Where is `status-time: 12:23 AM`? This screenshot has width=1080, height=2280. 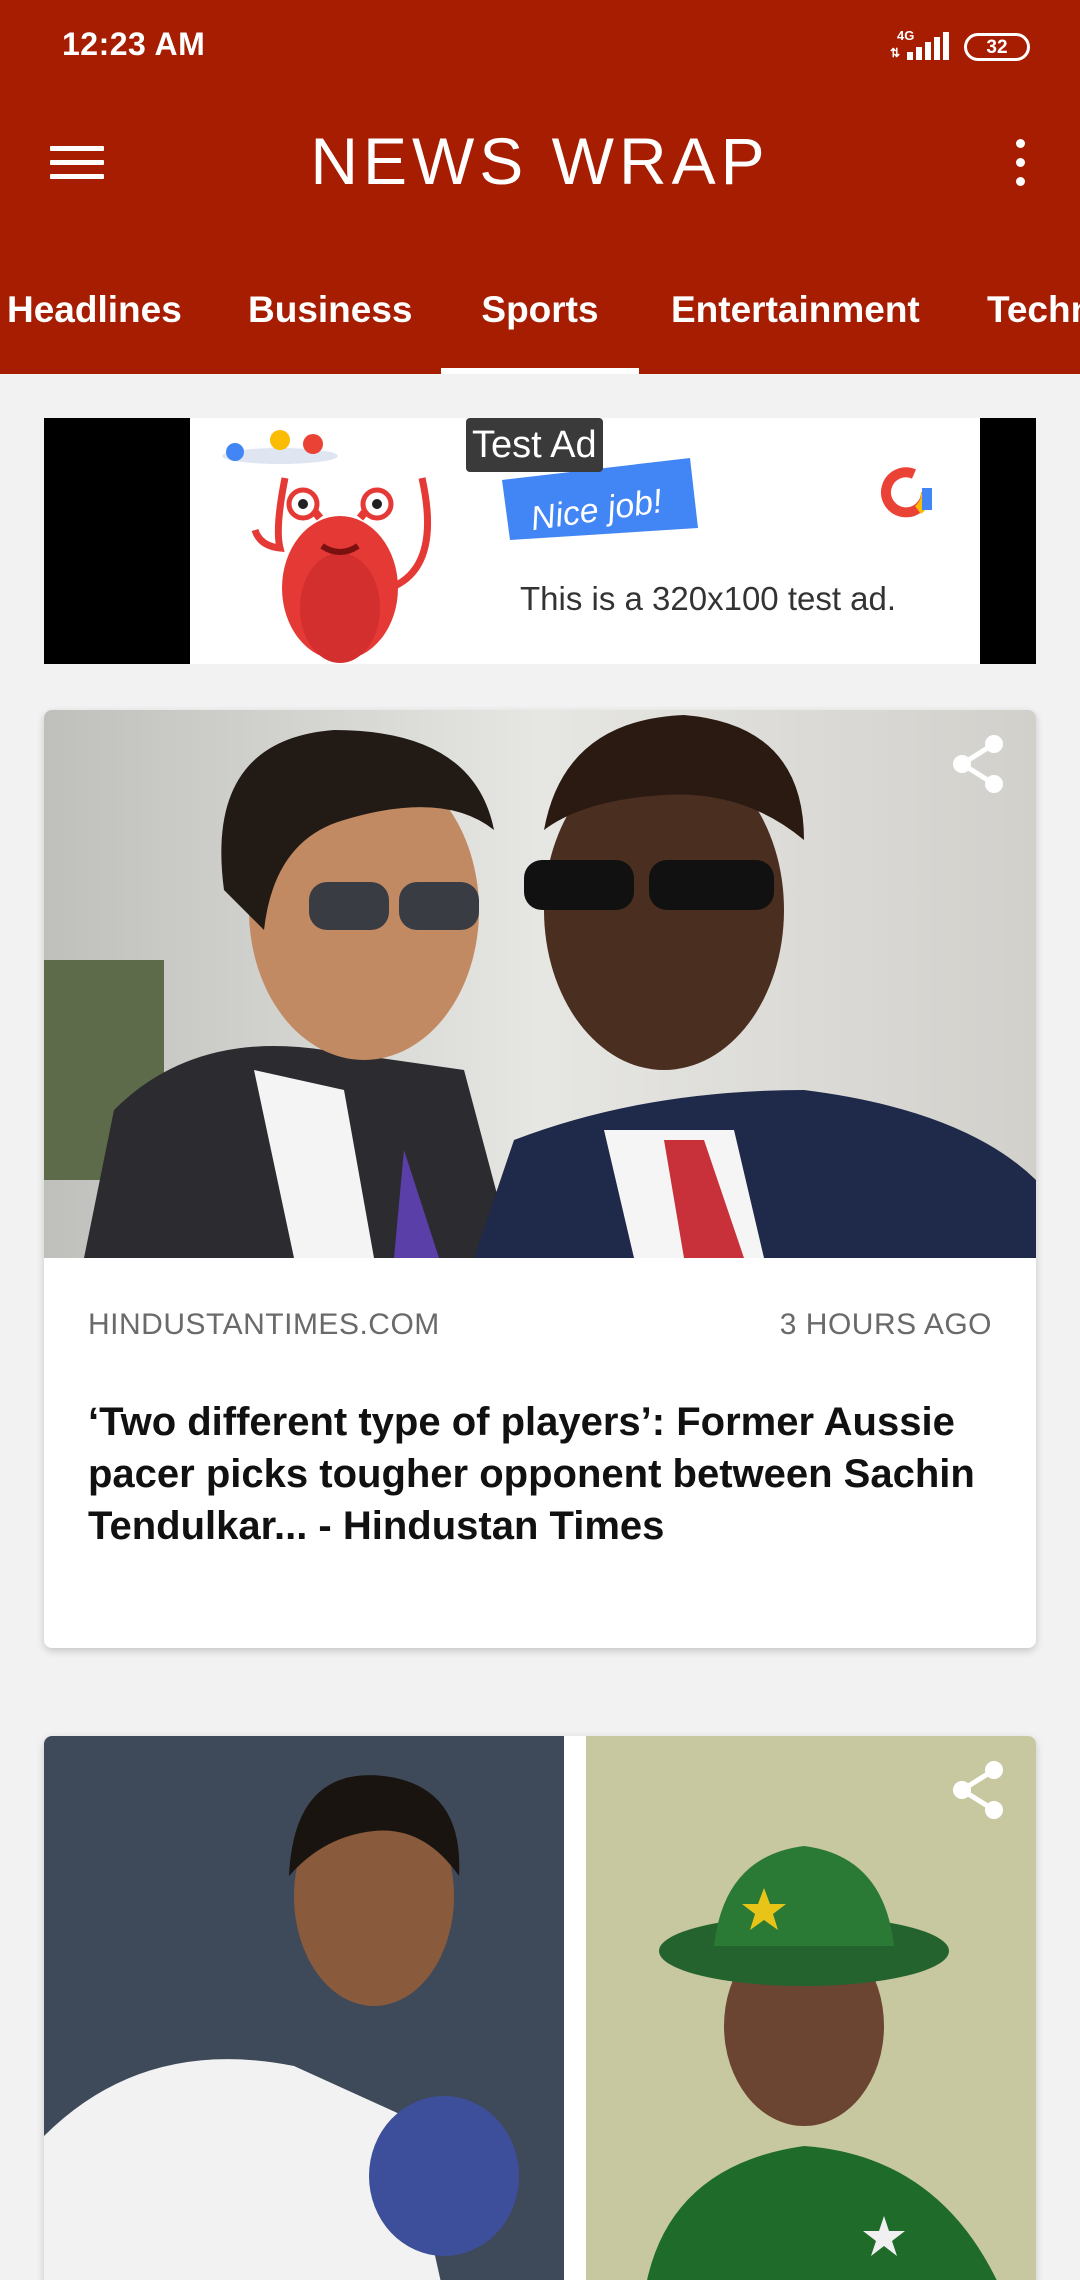
status-time: 12:23 AM is located at coordinates (134, 44).